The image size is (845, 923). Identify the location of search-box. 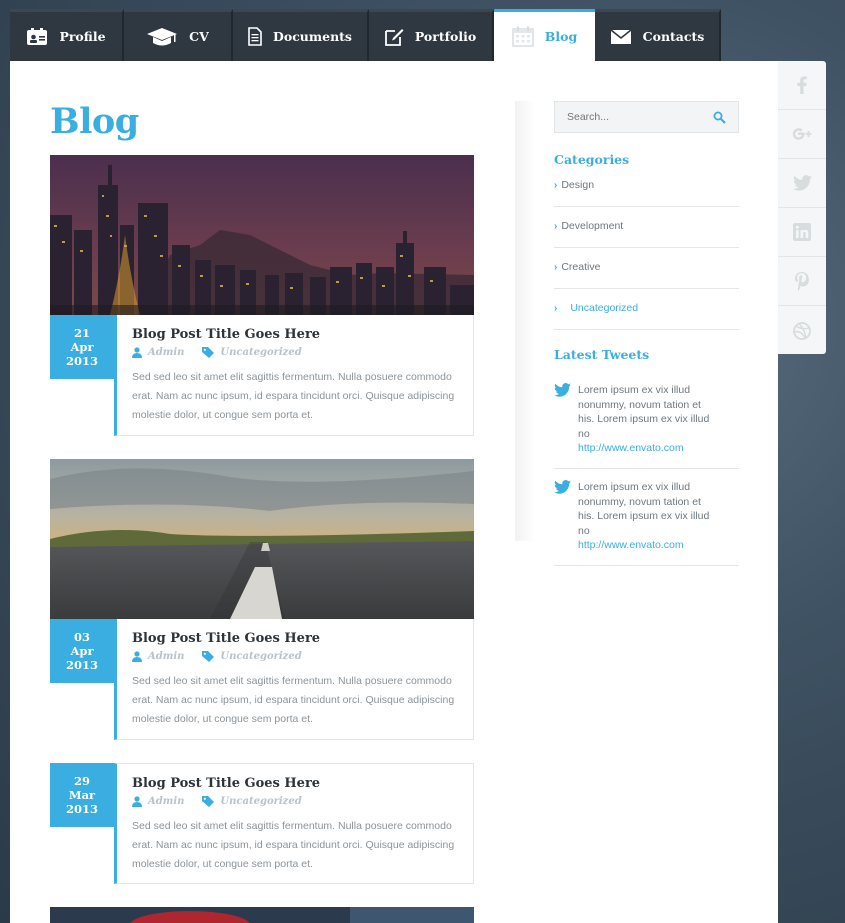
(646, 117).